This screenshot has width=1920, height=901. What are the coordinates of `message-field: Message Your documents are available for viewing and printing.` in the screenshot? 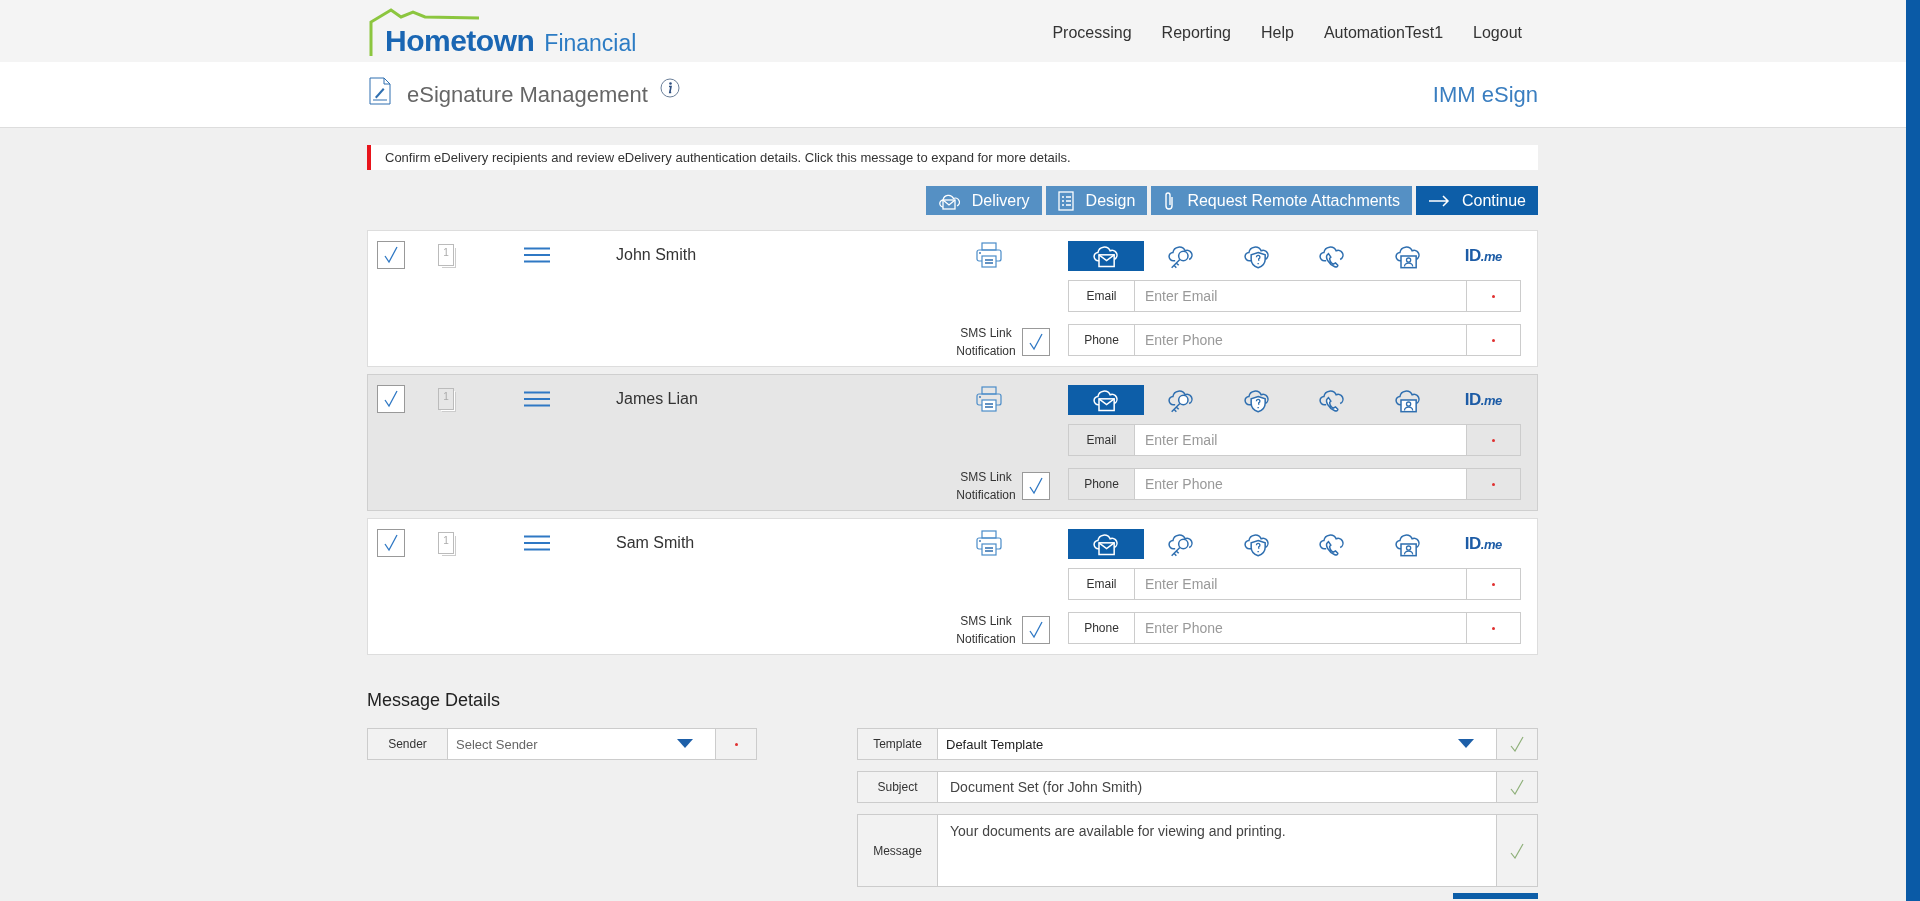 It's located at (1197, 850).